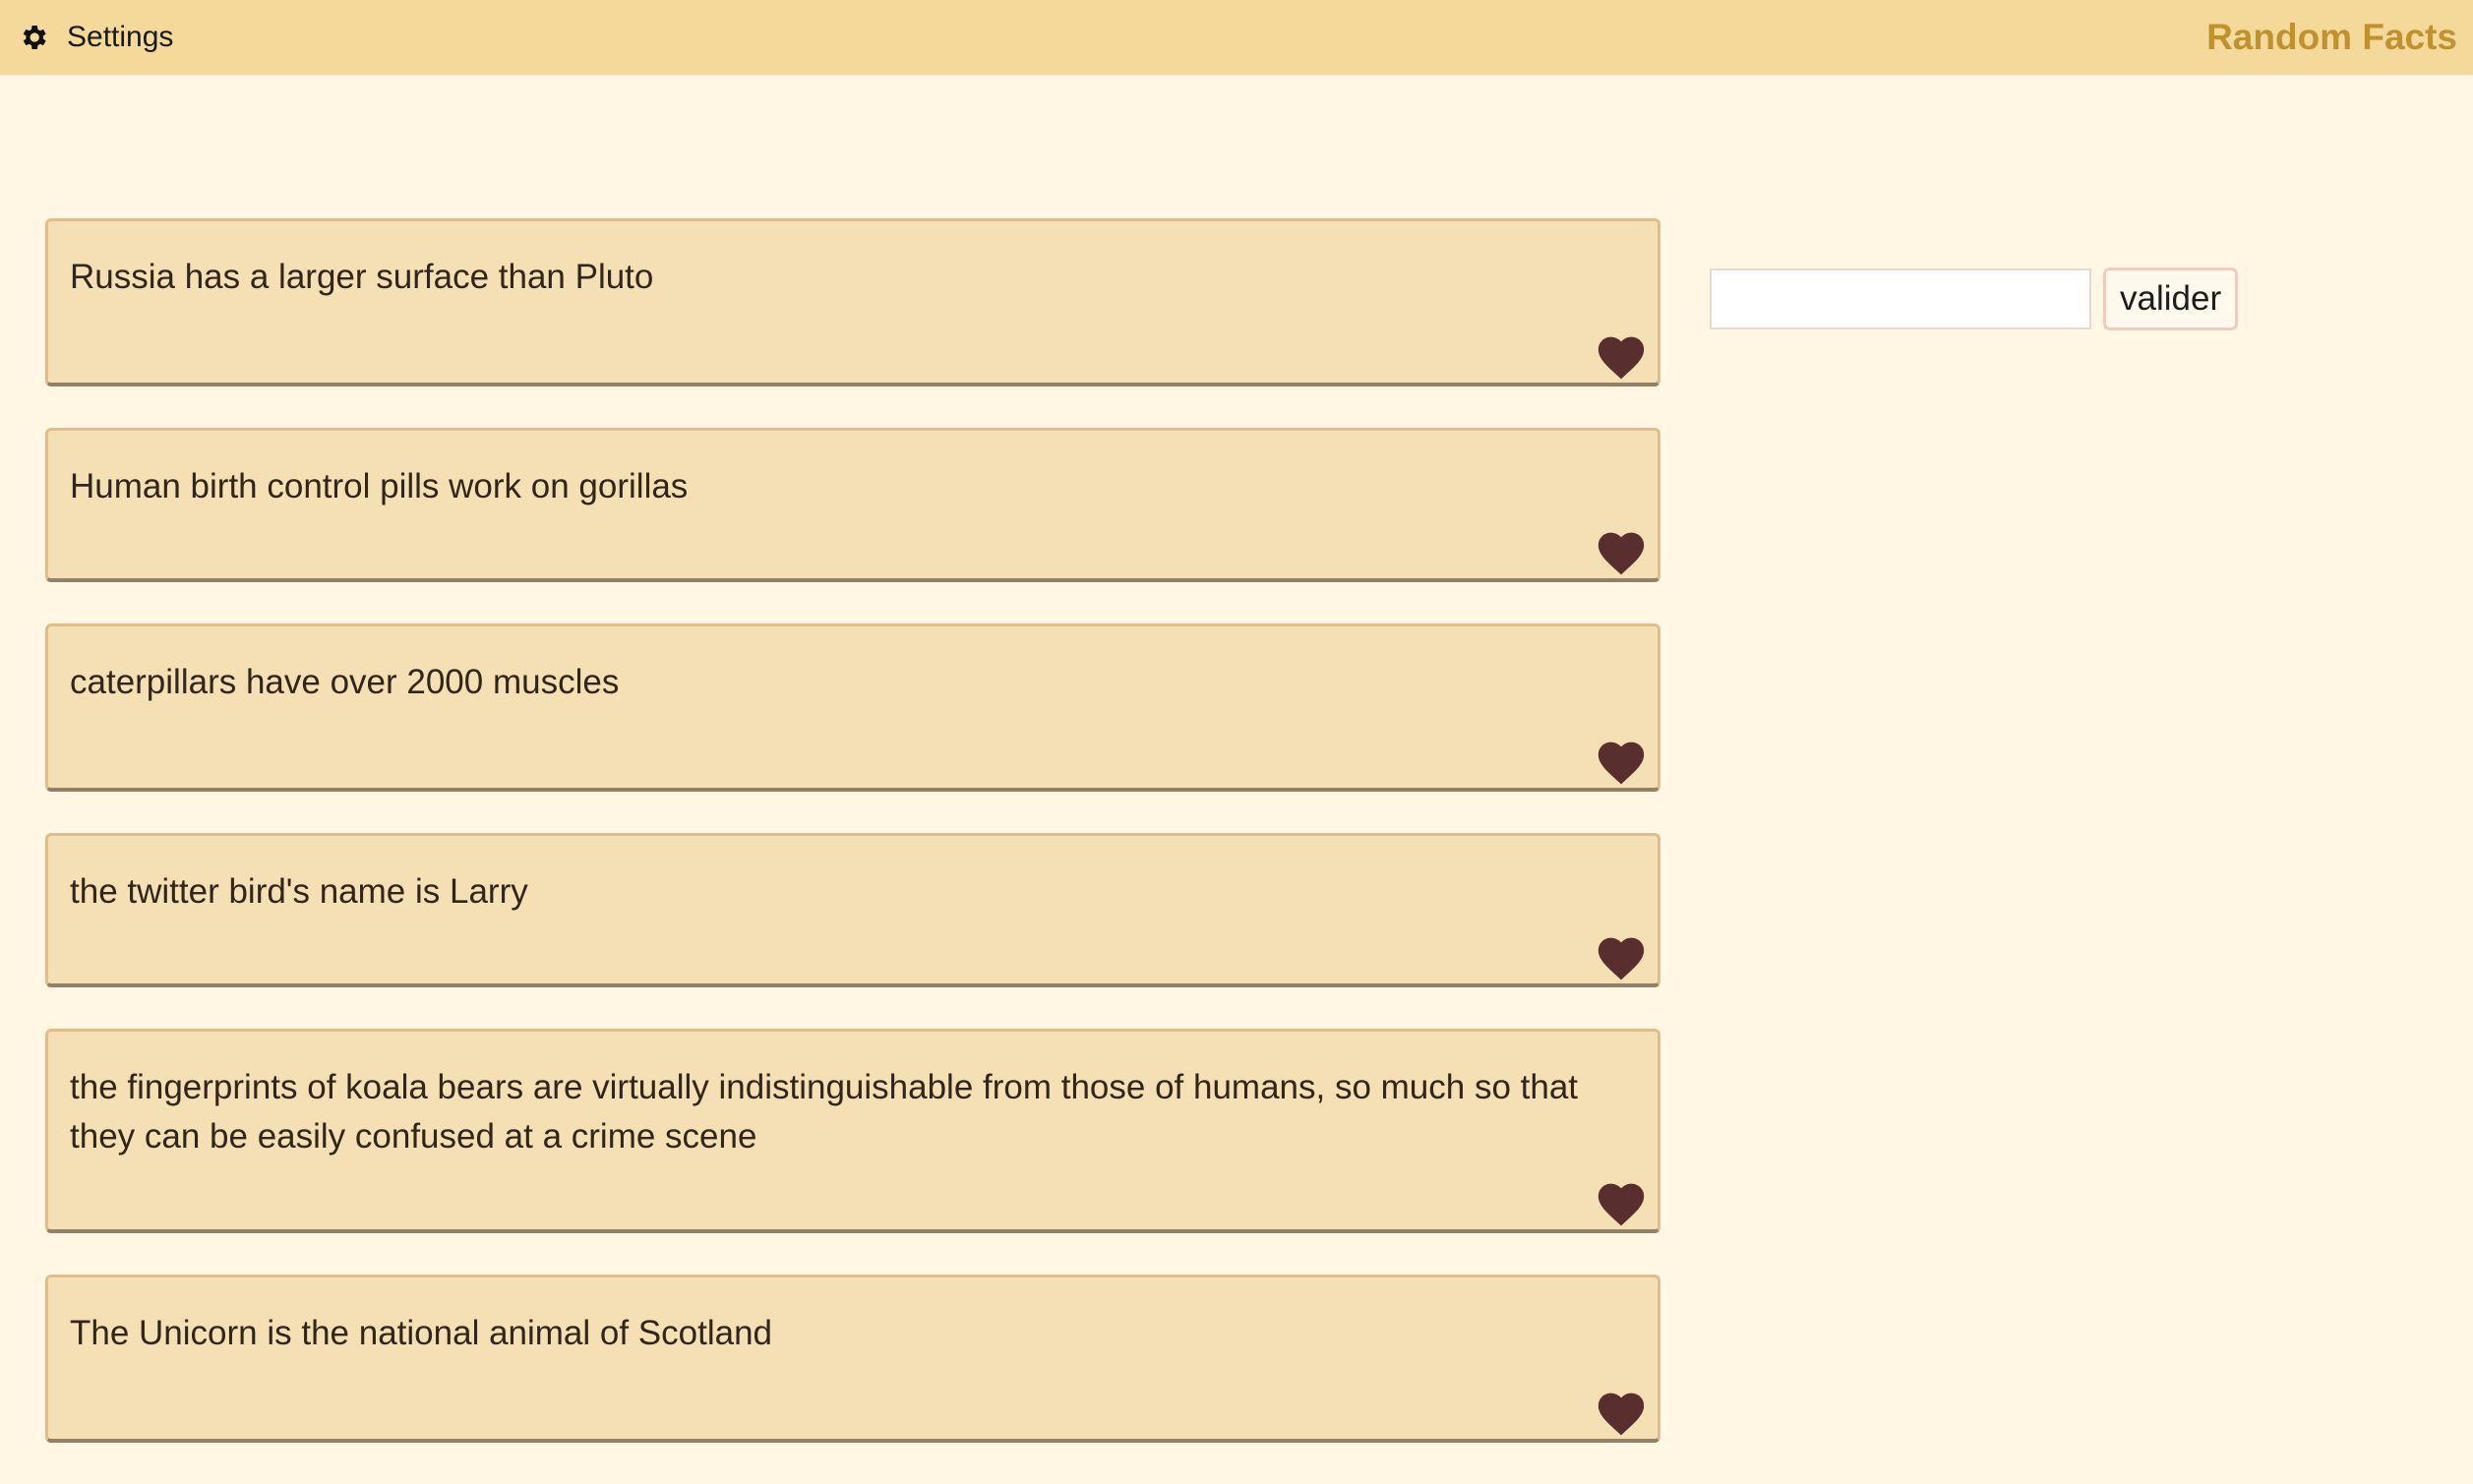  What do you see at coordinates (853, 707) in the screenshot?
I see `fact-card: caterpillars have over 2000 muscles` at bounding box center [853, 707].